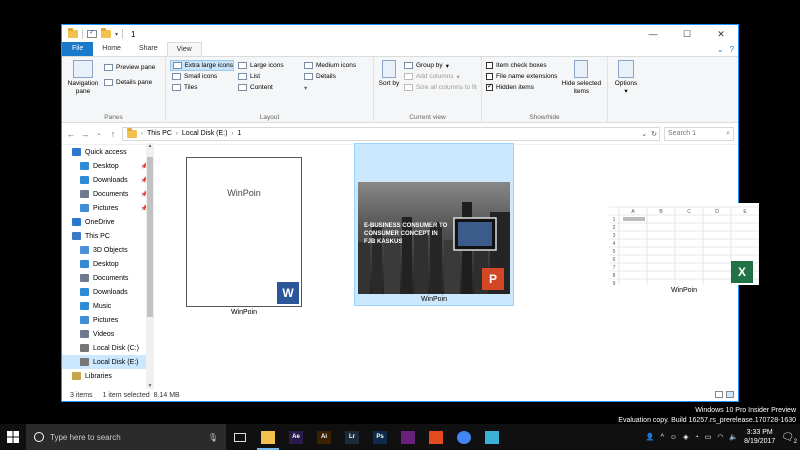 This screenshot has height=450, width=800. What do you see at coordinates (126, 437) in the screenshot?
I see `taskbar-search-input: Type here to search 🎙` at bounding box center [126, 437].